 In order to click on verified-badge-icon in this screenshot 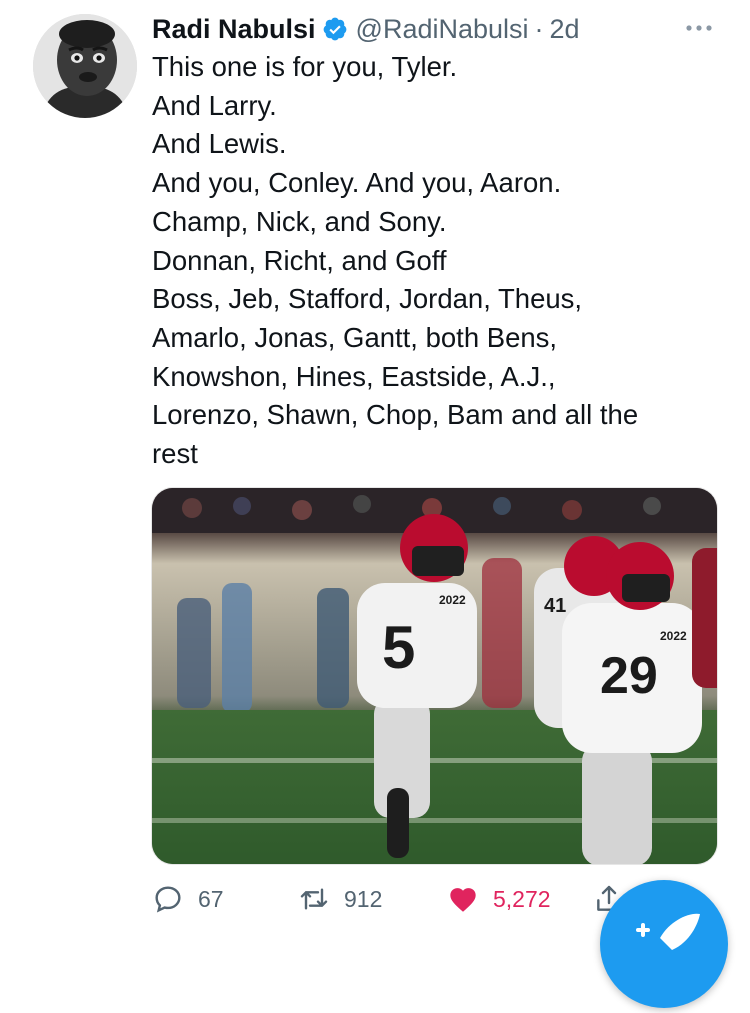, I will do `click(334, 29)`.